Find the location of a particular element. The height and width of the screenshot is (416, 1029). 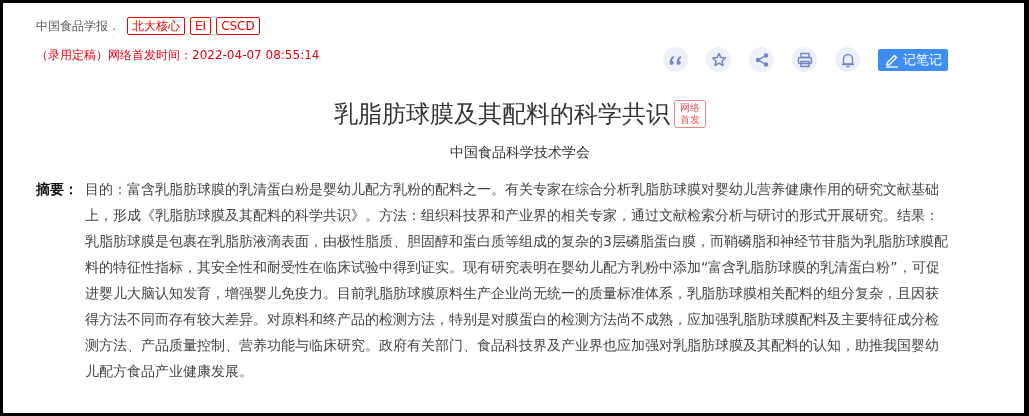

star-icon-button is located at coordinates (718, 59).